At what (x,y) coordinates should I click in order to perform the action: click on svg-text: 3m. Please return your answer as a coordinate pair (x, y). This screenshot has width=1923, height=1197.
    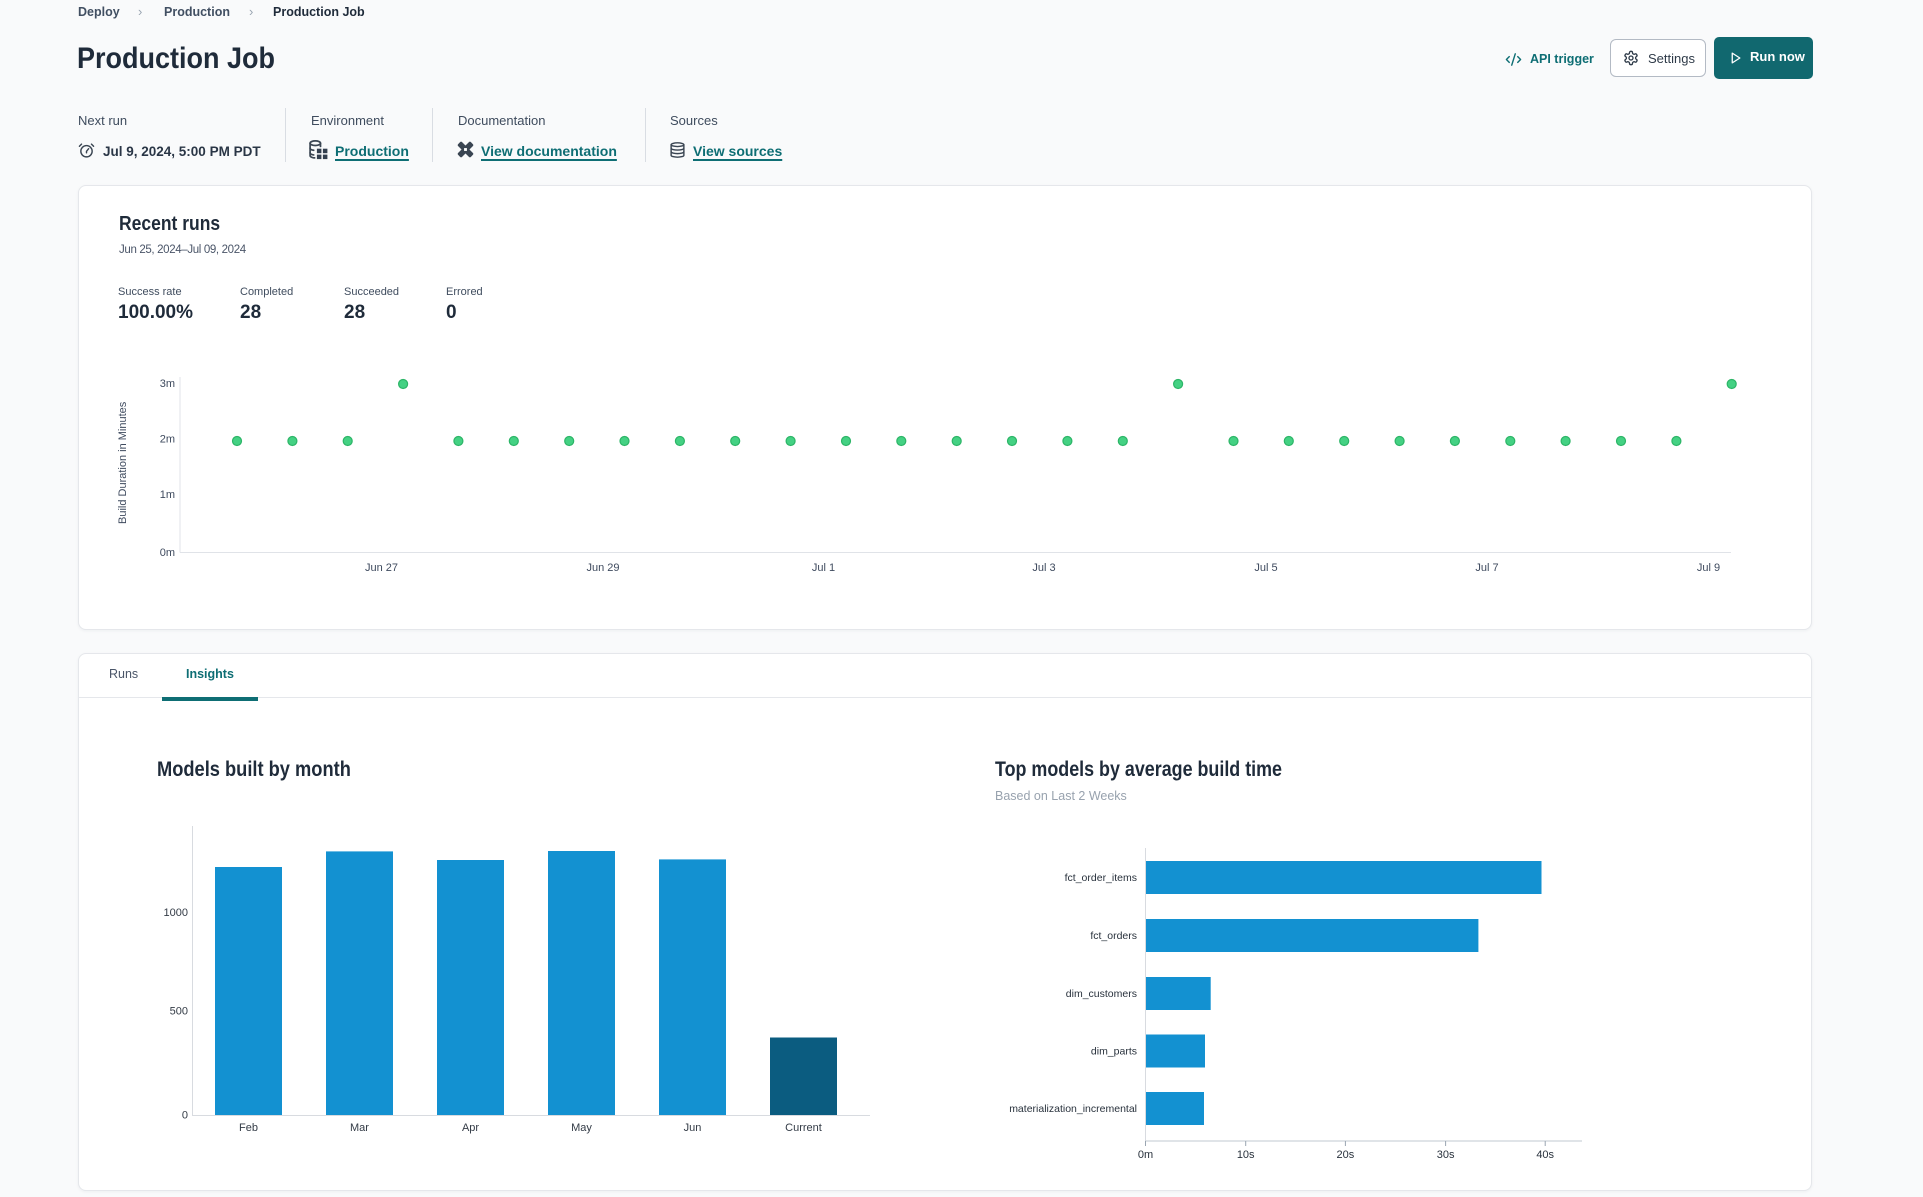
    Looking at the image, I should click on (167, 384).